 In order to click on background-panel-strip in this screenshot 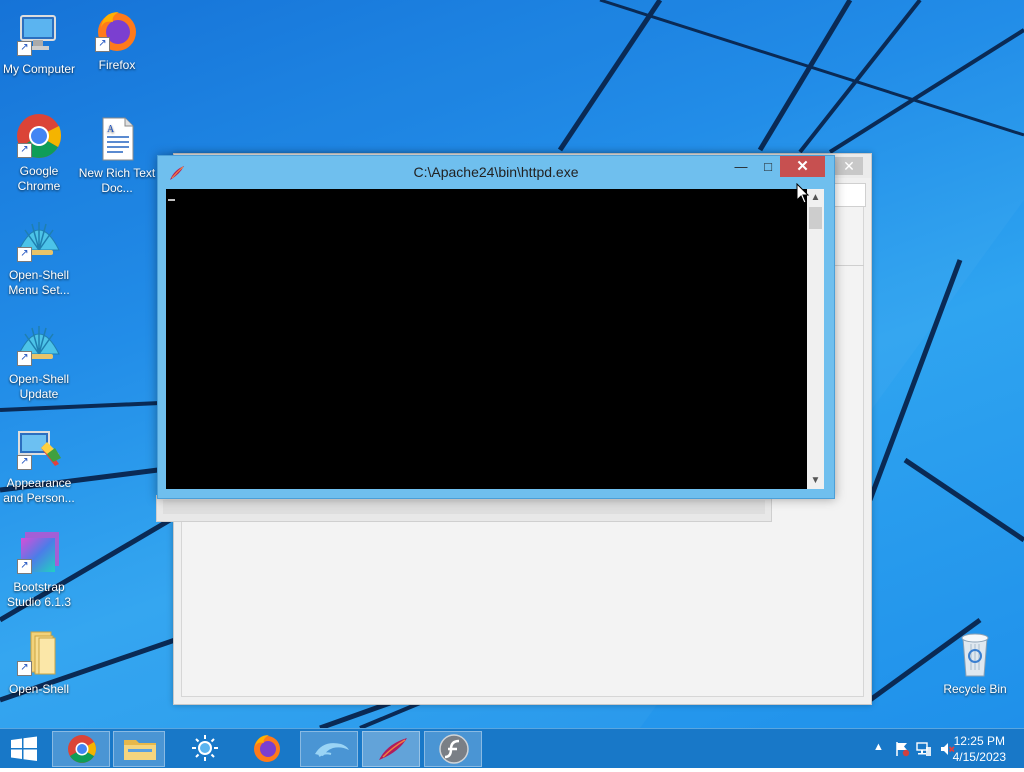, I will do `click(464, 507)`.